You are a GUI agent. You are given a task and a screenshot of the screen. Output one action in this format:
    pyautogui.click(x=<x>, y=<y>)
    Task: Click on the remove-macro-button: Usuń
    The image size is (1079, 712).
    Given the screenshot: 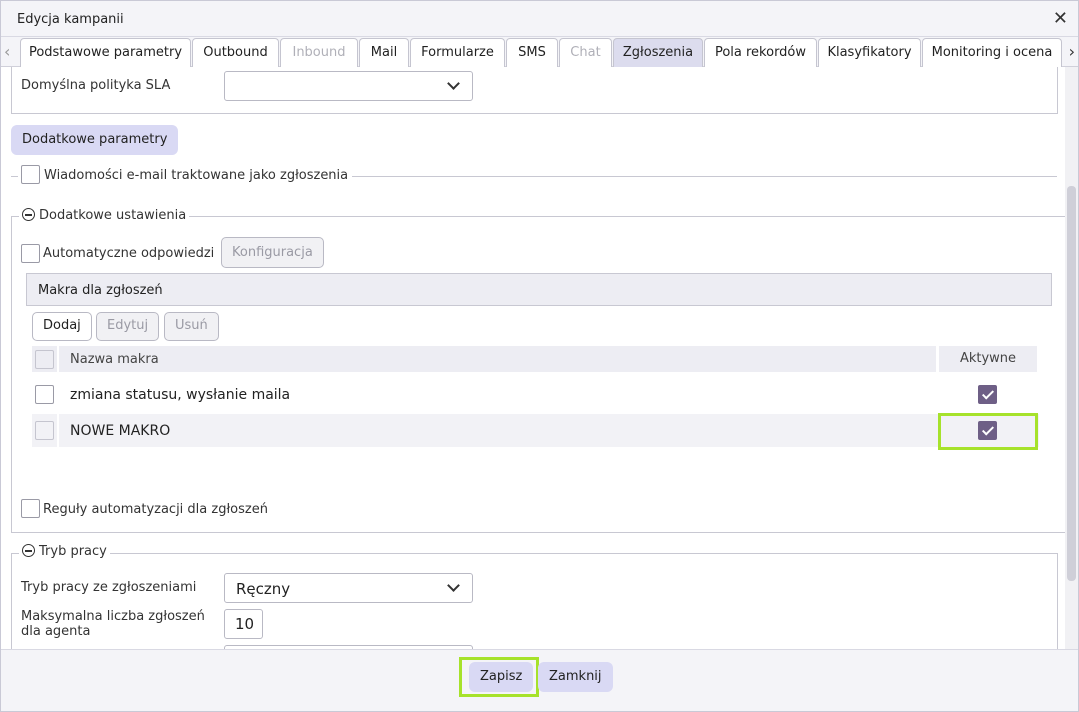 What is the action you would take?
    pyautogui.click(x=191, y=326)
    